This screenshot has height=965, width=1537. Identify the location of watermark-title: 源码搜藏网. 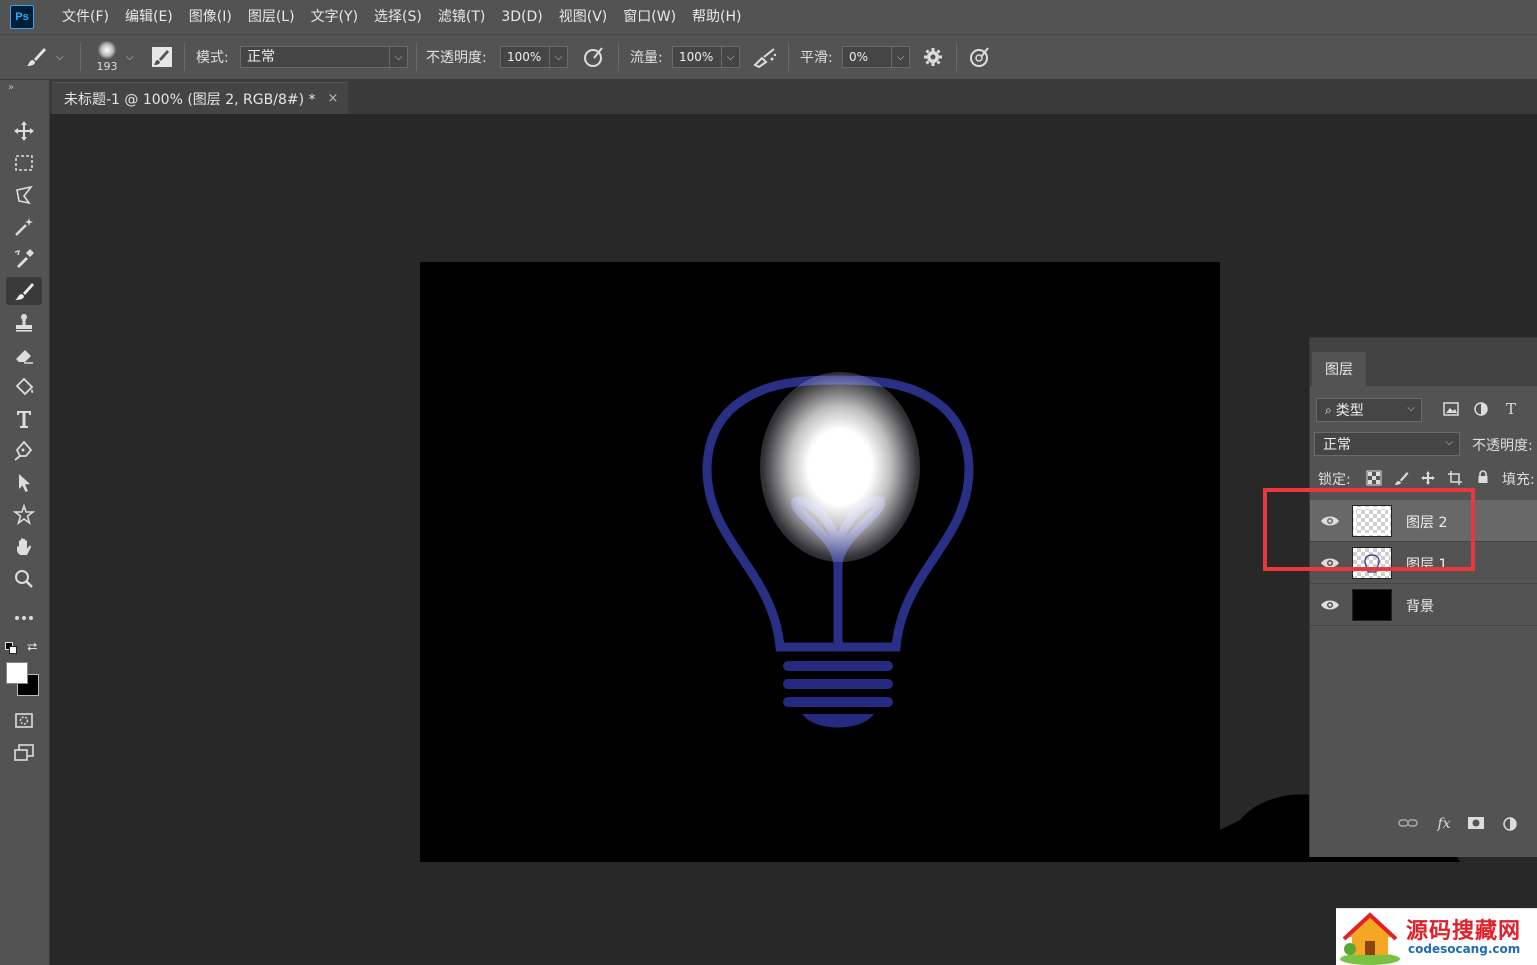
(1464, 931).